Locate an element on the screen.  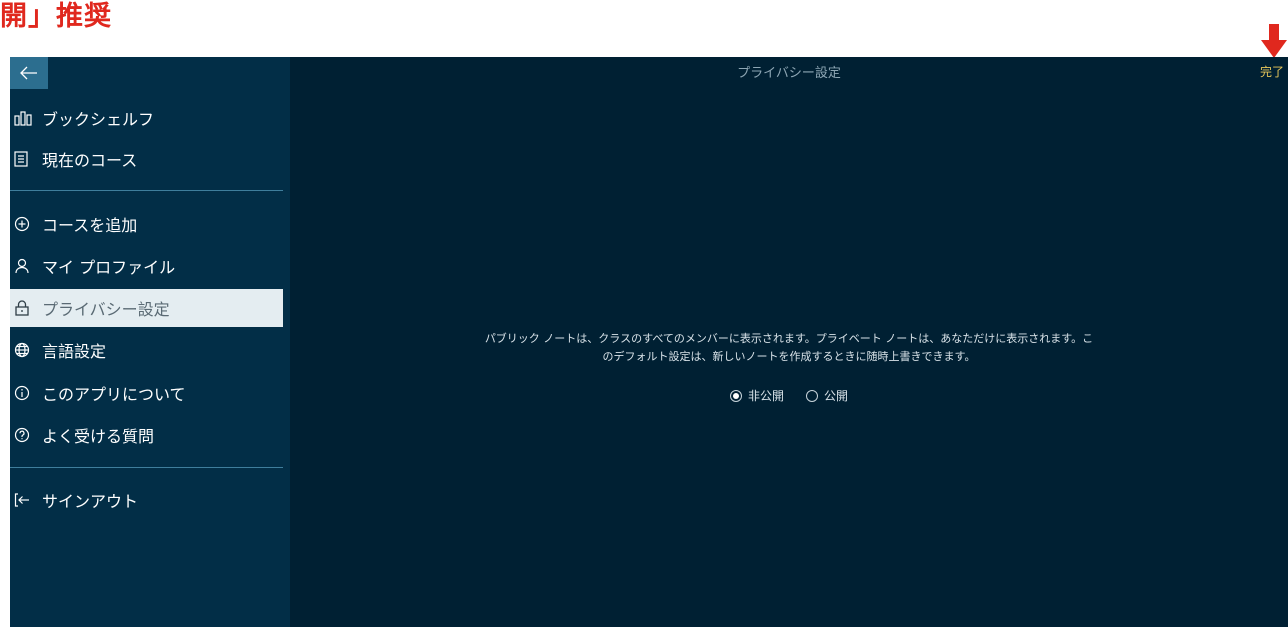
radio-private: 非公開 is located at coordinates (756, 395).